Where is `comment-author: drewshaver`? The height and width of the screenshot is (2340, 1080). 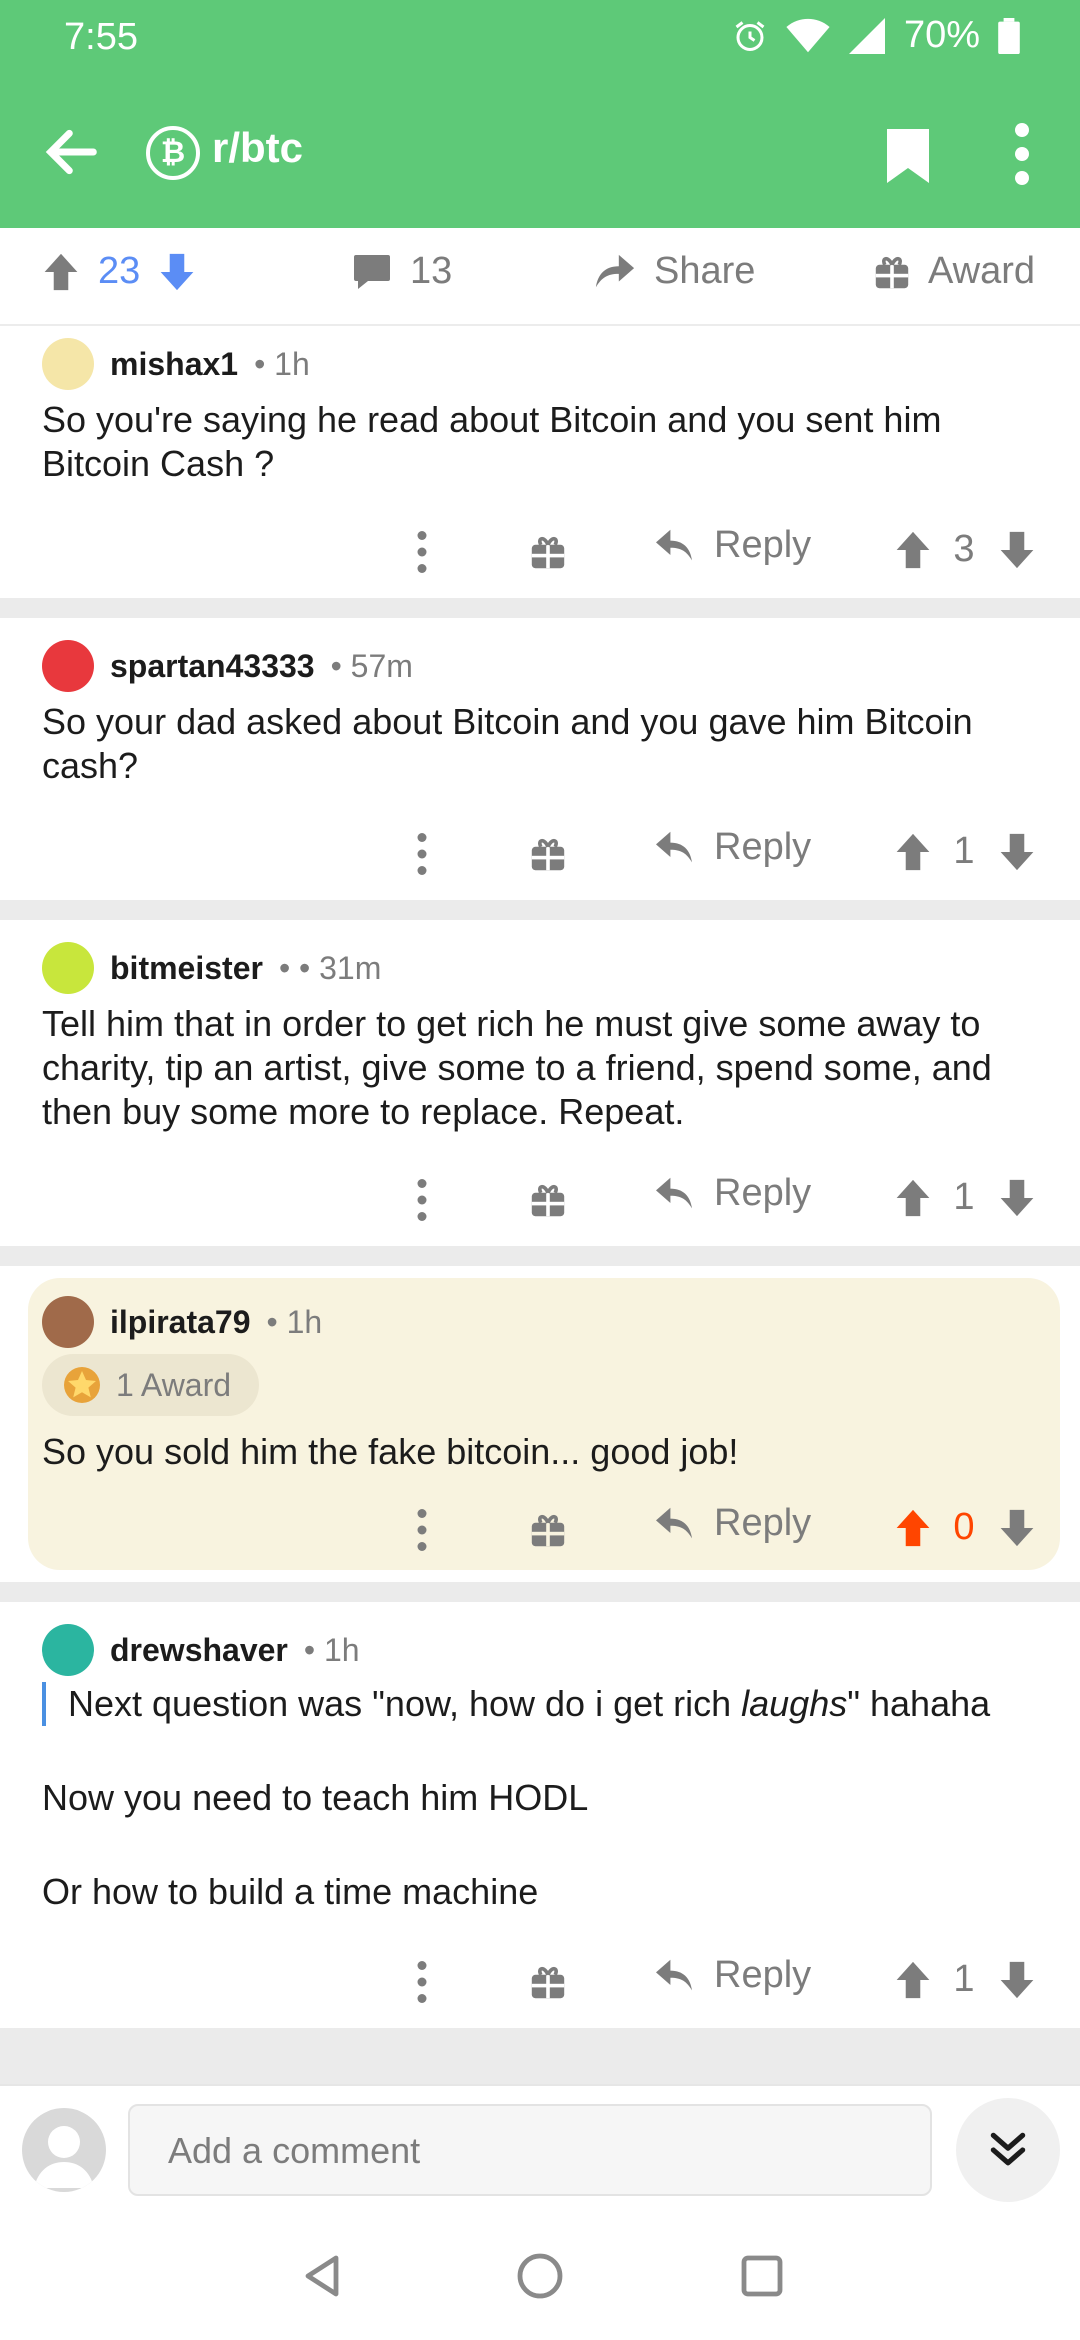 comment-author: drewshaver is located at coordinates (199, 1650).